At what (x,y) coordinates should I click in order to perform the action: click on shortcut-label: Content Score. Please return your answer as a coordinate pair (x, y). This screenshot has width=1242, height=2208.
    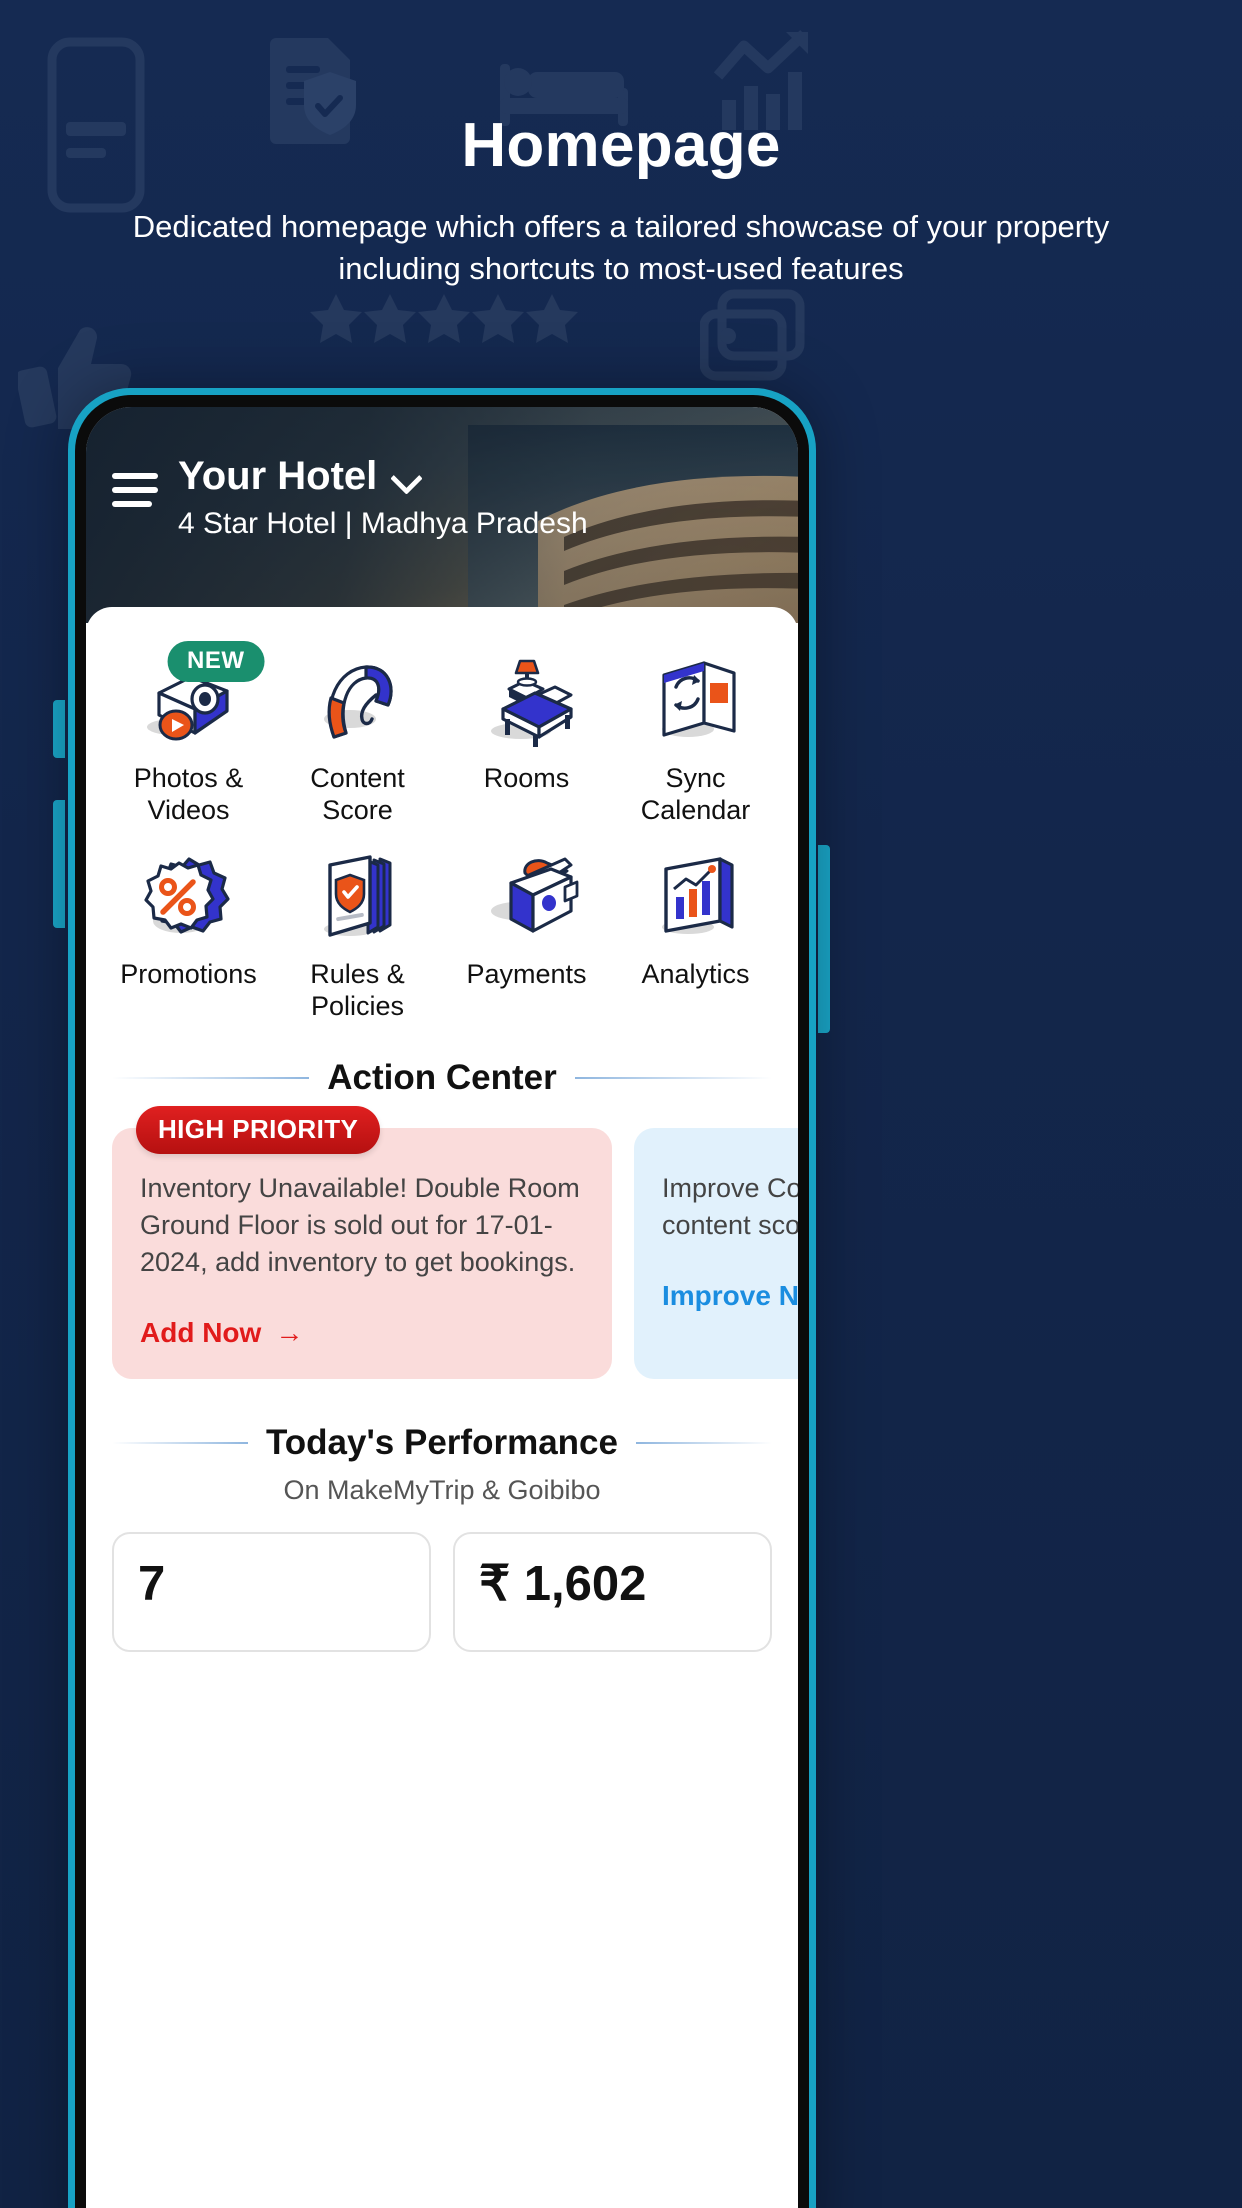
    Looking at the image, I should click on (357, 794).